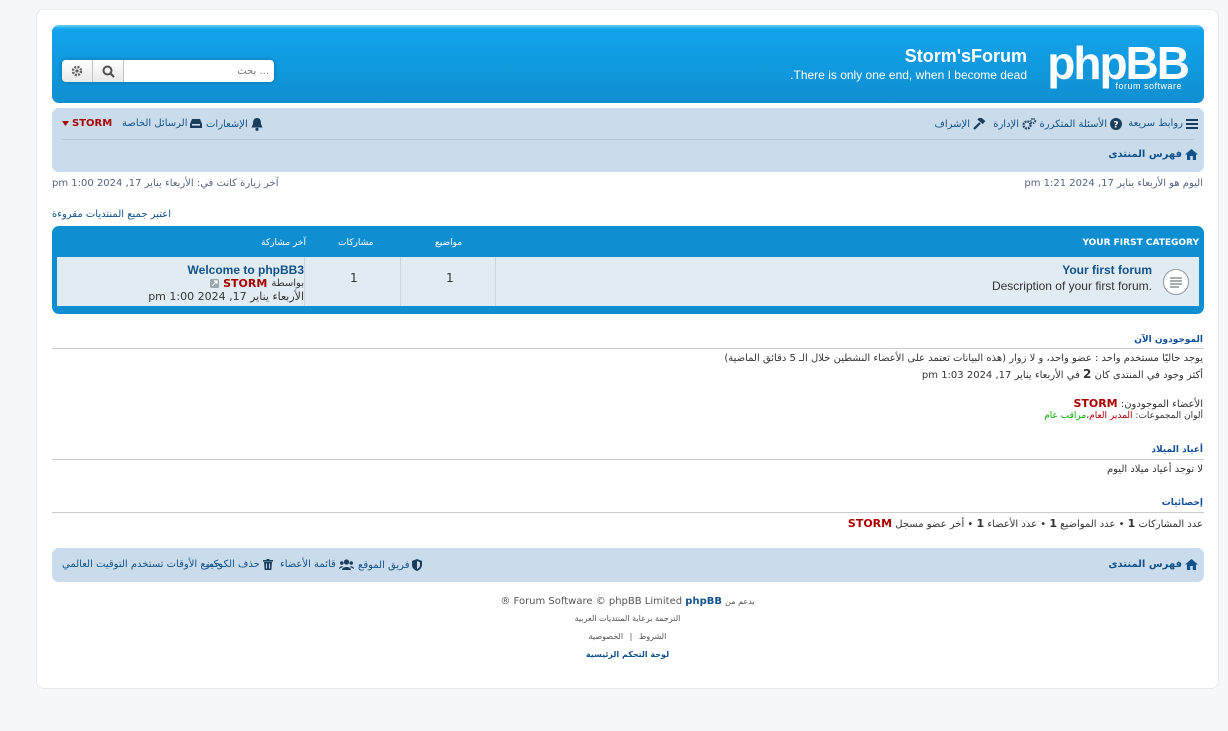  I want to click on footer-home-link: فهرس المنتدى, so click(1153, 564).